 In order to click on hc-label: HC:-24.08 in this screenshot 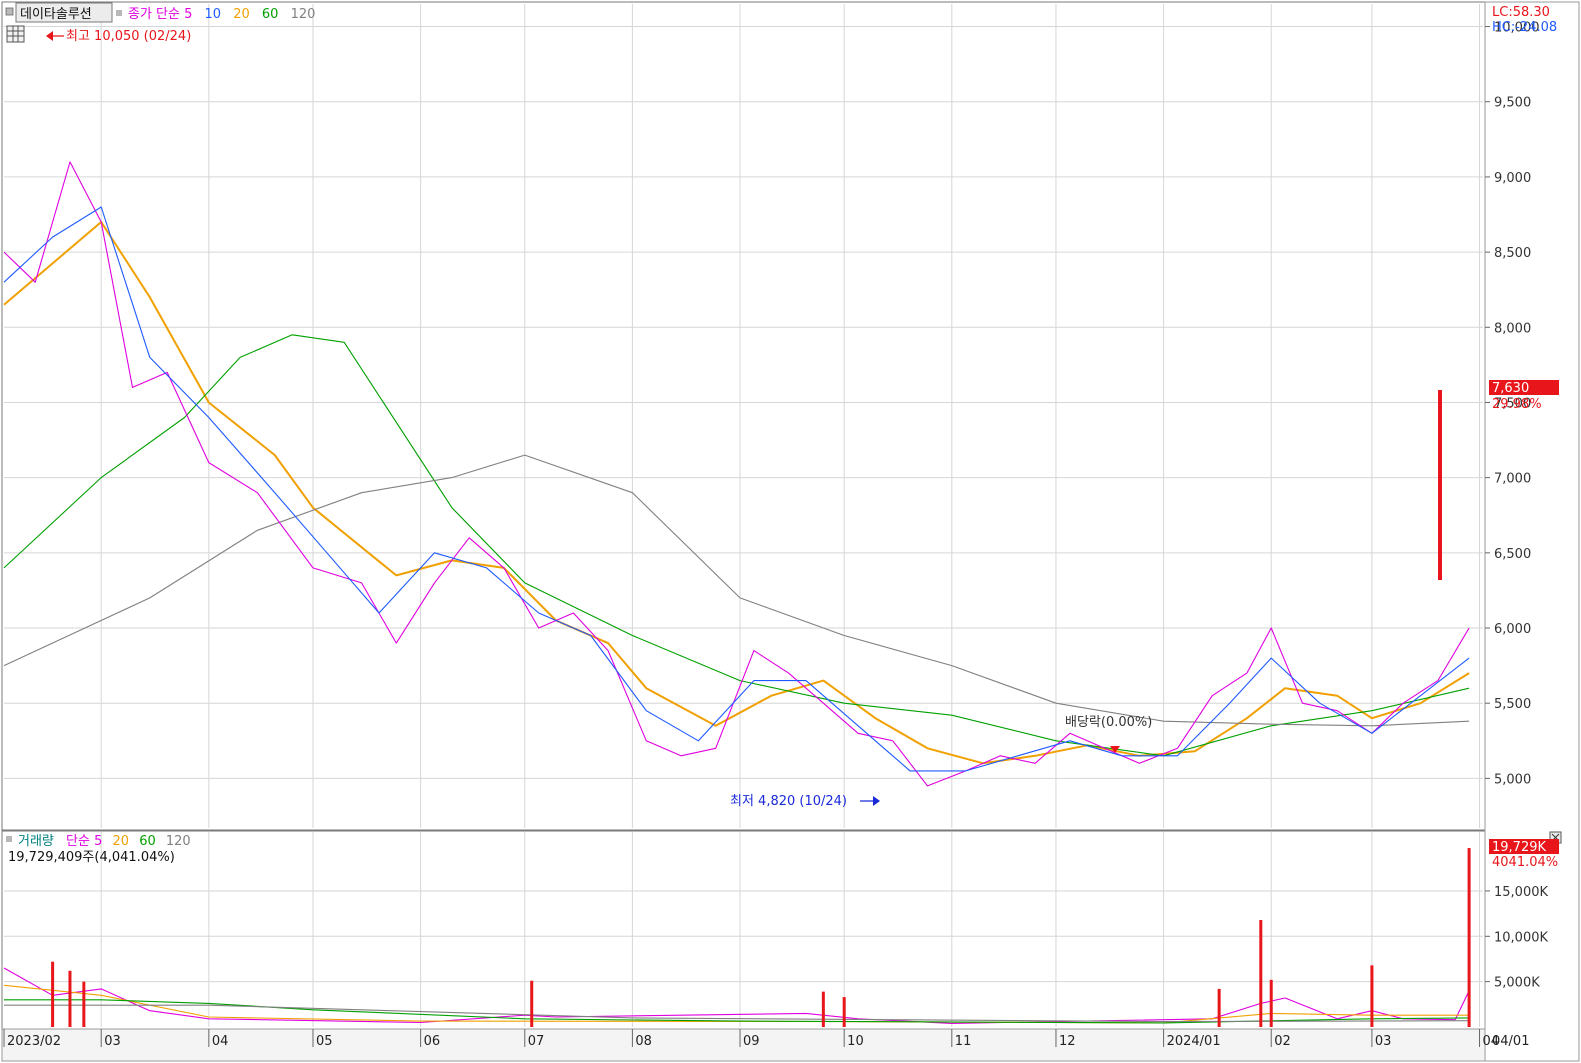, I will do `click(1524, 27)`.